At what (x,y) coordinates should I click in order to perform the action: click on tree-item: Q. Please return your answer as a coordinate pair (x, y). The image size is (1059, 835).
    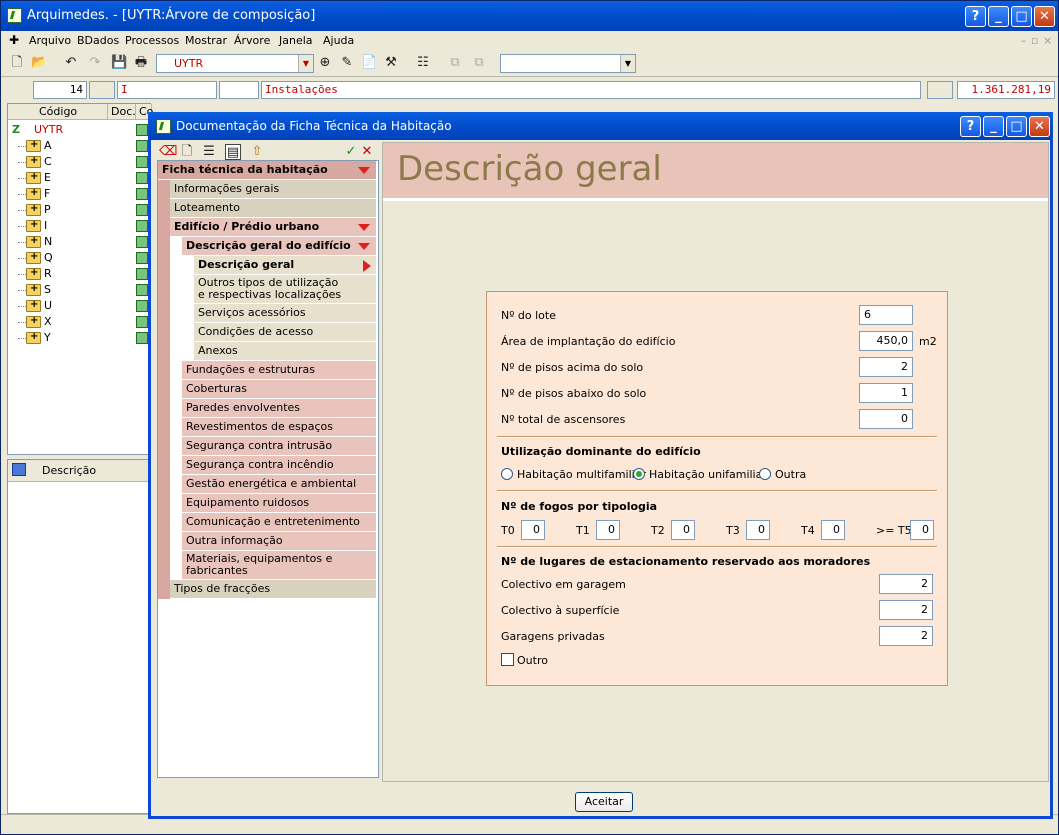
    Looking at the image, I should click on (80, 257).